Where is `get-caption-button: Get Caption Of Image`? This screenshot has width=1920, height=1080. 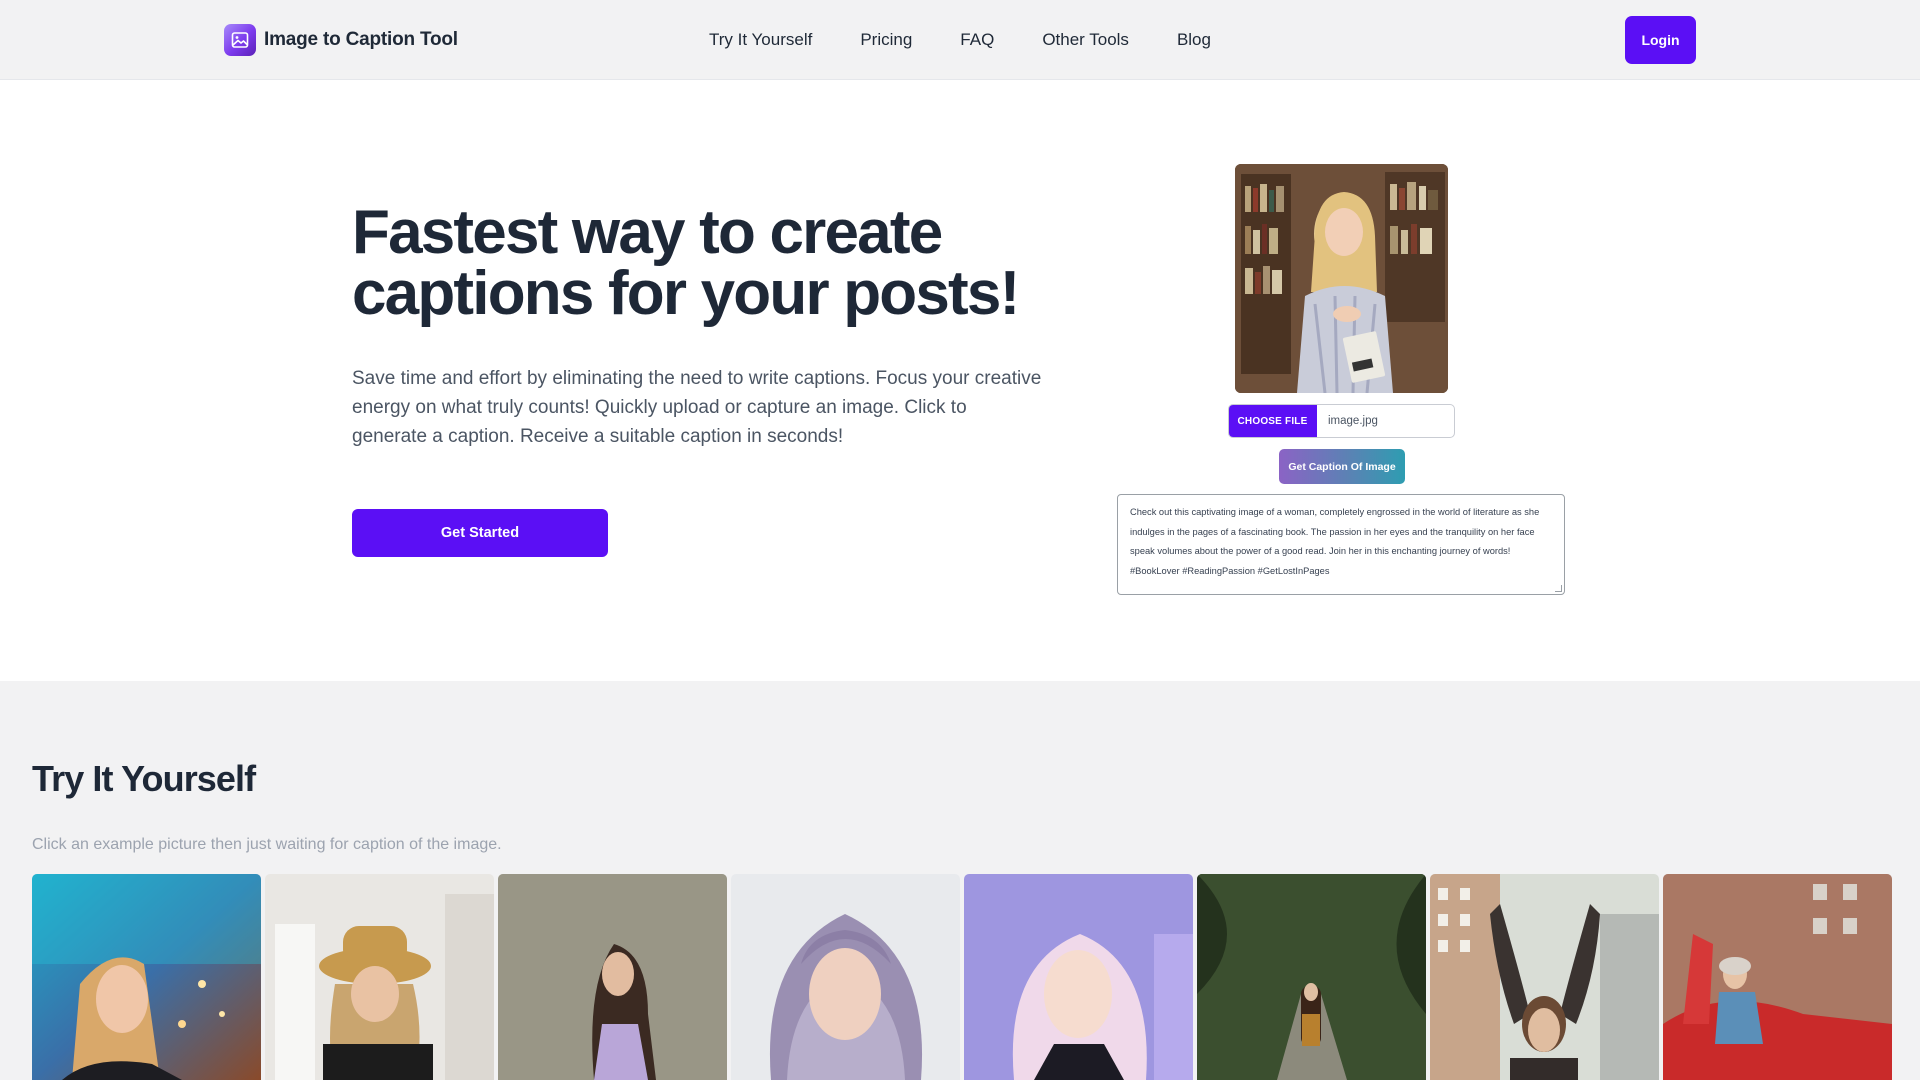 get-caption-button: Get Caption Of Image is located at coordinates (1342, 466).